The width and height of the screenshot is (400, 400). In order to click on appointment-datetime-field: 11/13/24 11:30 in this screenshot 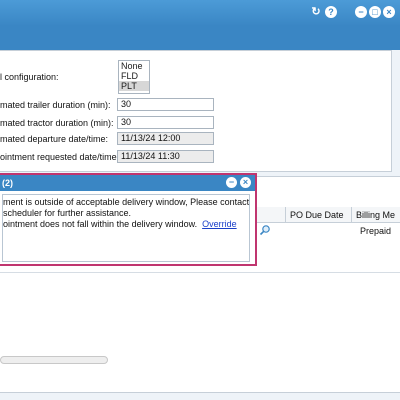, I will do `click(165, 156)`.